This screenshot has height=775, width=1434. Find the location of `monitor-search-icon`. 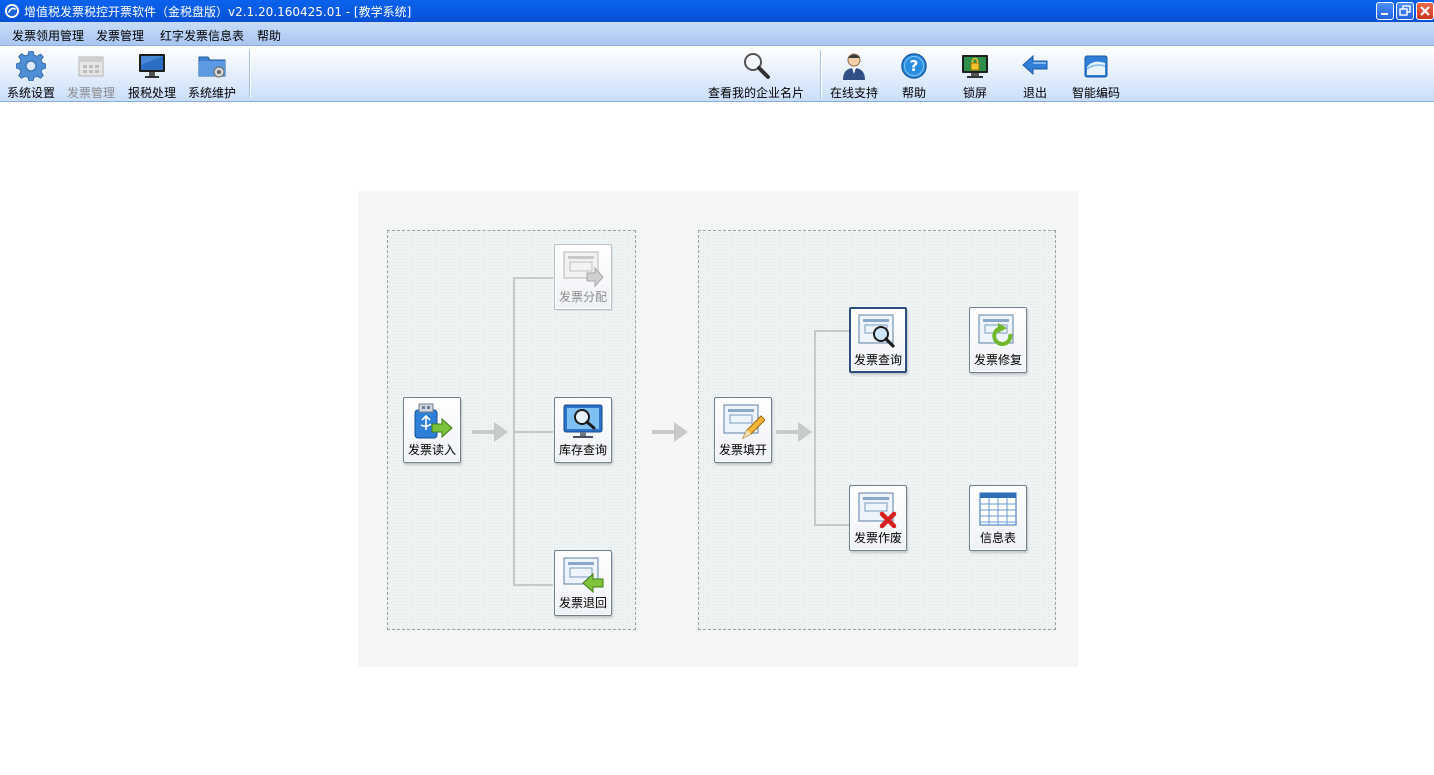

monitor-search-icon is located at coordinates (583, 421).